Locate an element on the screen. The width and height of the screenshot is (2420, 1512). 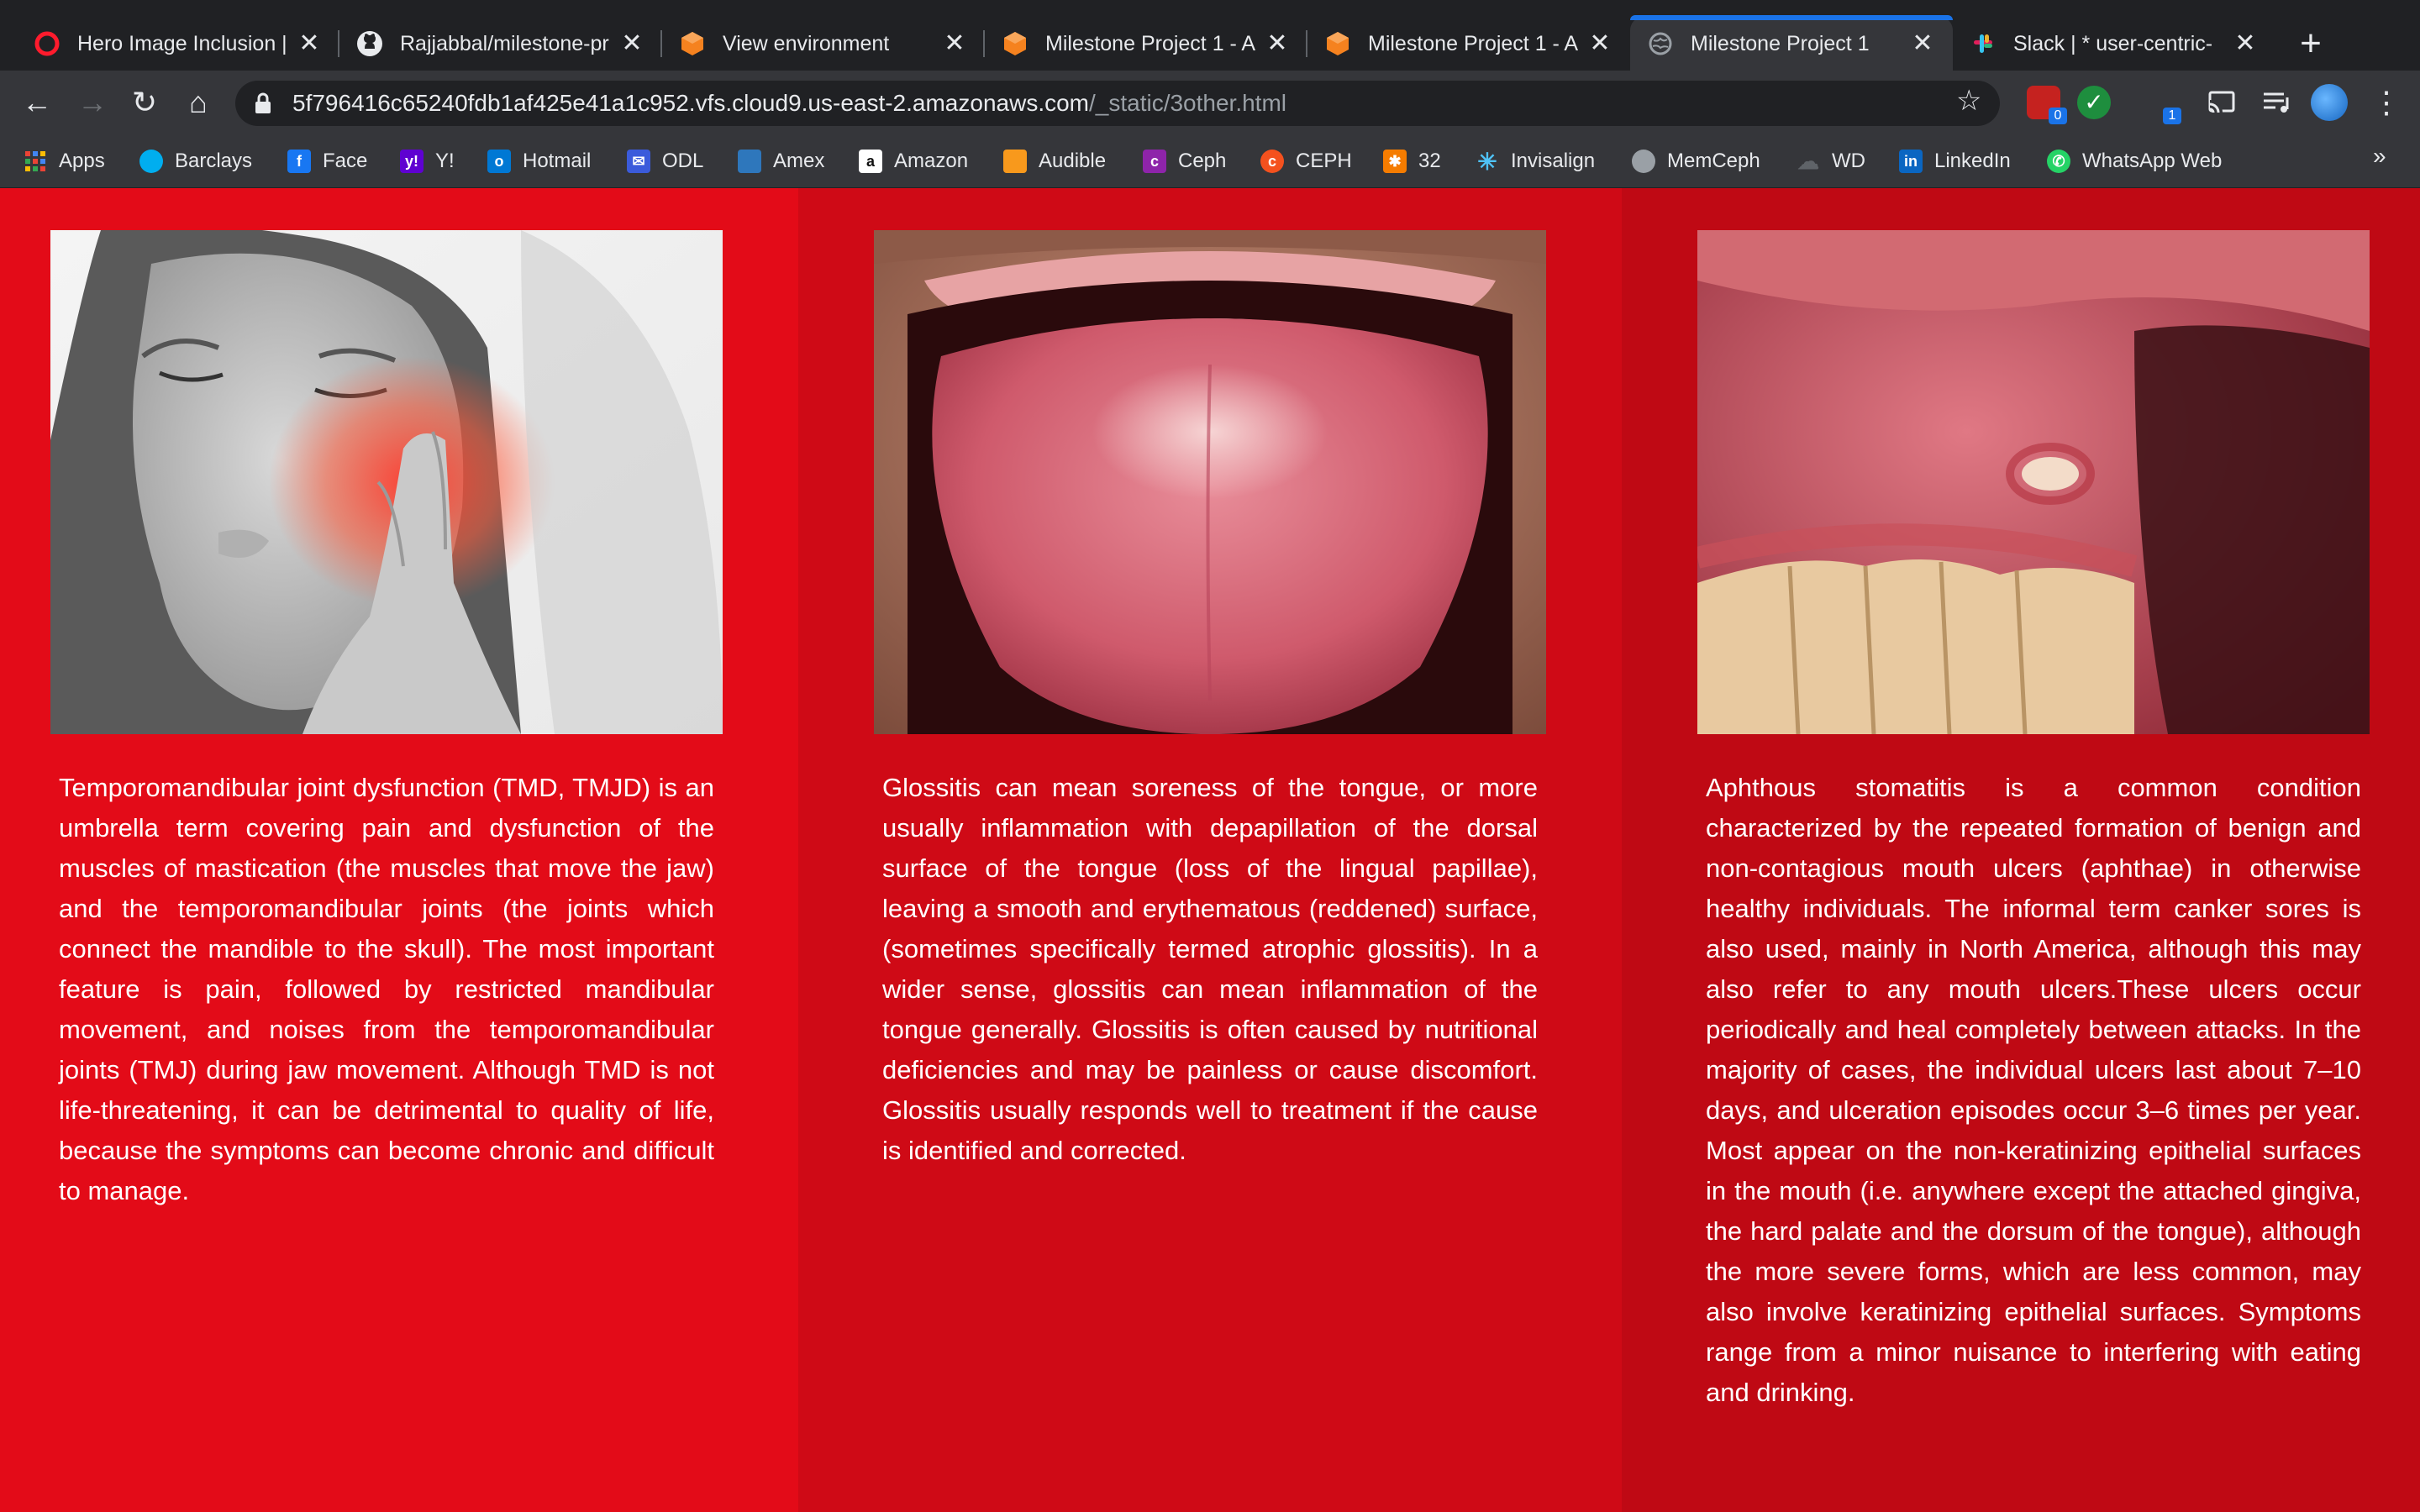
tab-milestone-aws-1: Milestone Project 1 - A ✕ is located at coordinates (1146, 44).